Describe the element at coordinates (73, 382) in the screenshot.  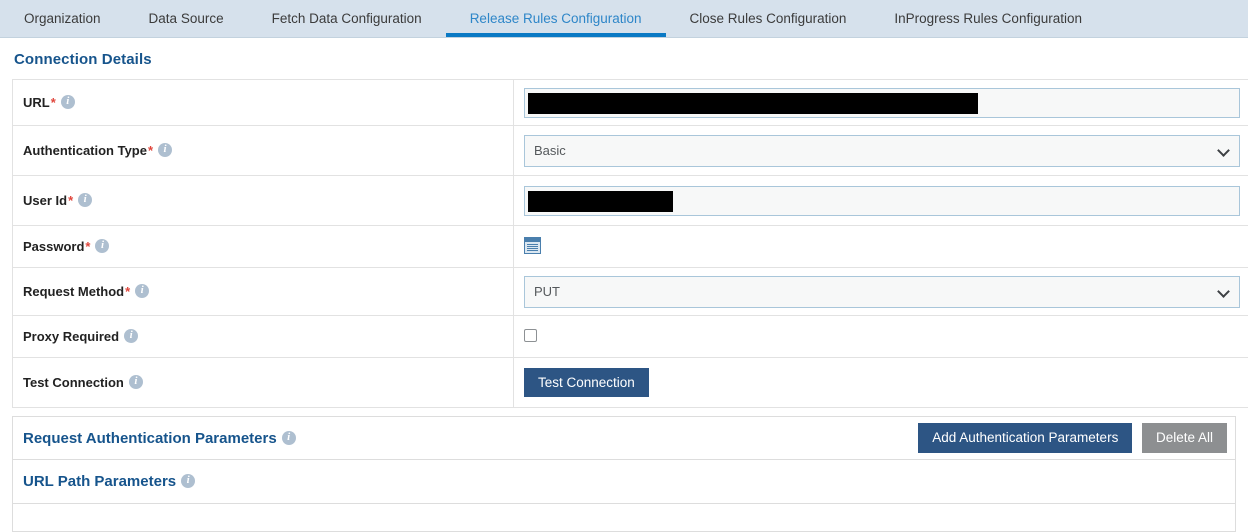
I see `test-connection-label: Test Connection` at that location.